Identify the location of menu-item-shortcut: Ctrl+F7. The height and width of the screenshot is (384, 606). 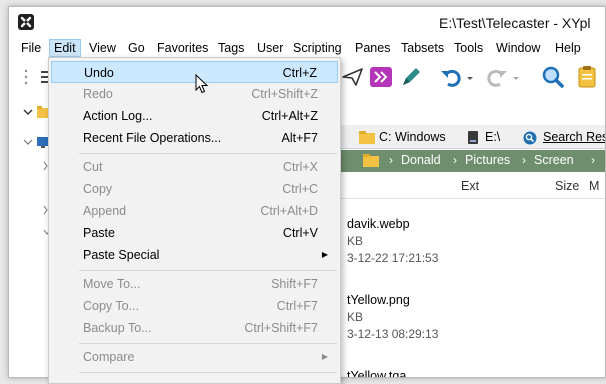
(297, 306).